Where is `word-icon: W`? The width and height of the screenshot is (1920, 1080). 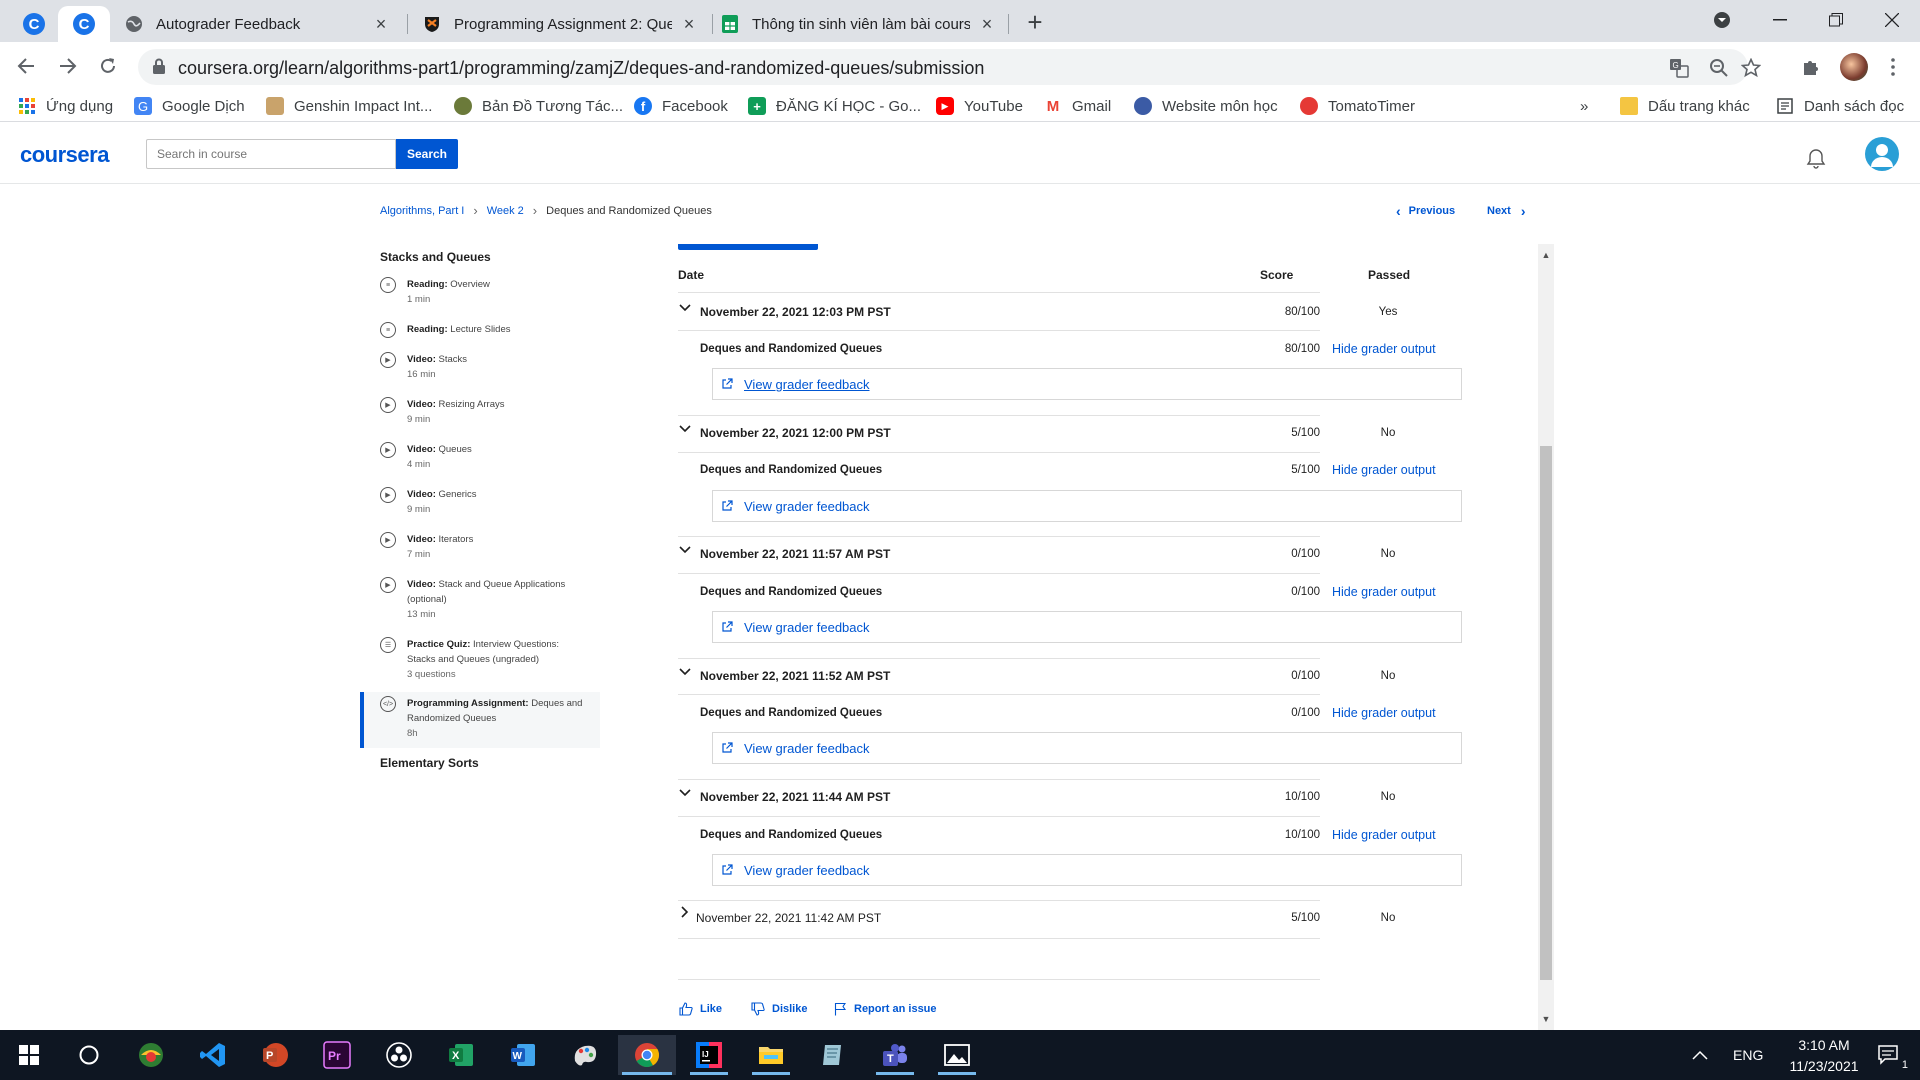 word-icon: W is located at coordinates (523, 1055).